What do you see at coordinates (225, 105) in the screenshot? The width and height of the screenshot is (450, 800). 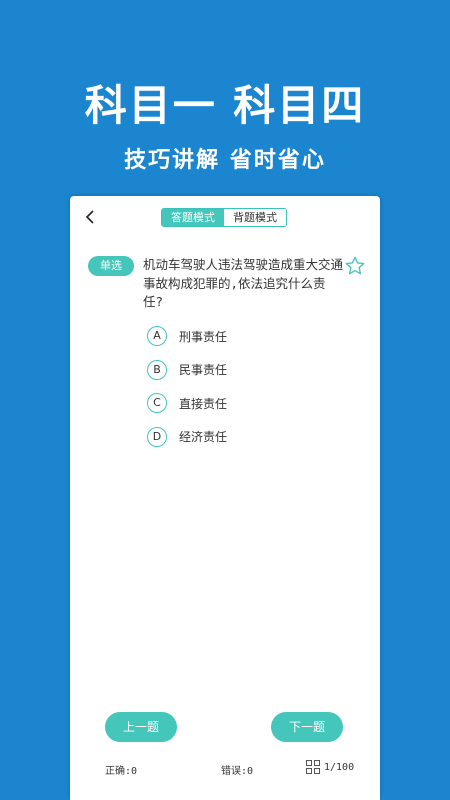 I see `promo-headline: 科目一 科目四` at bounding box center [225, 105].